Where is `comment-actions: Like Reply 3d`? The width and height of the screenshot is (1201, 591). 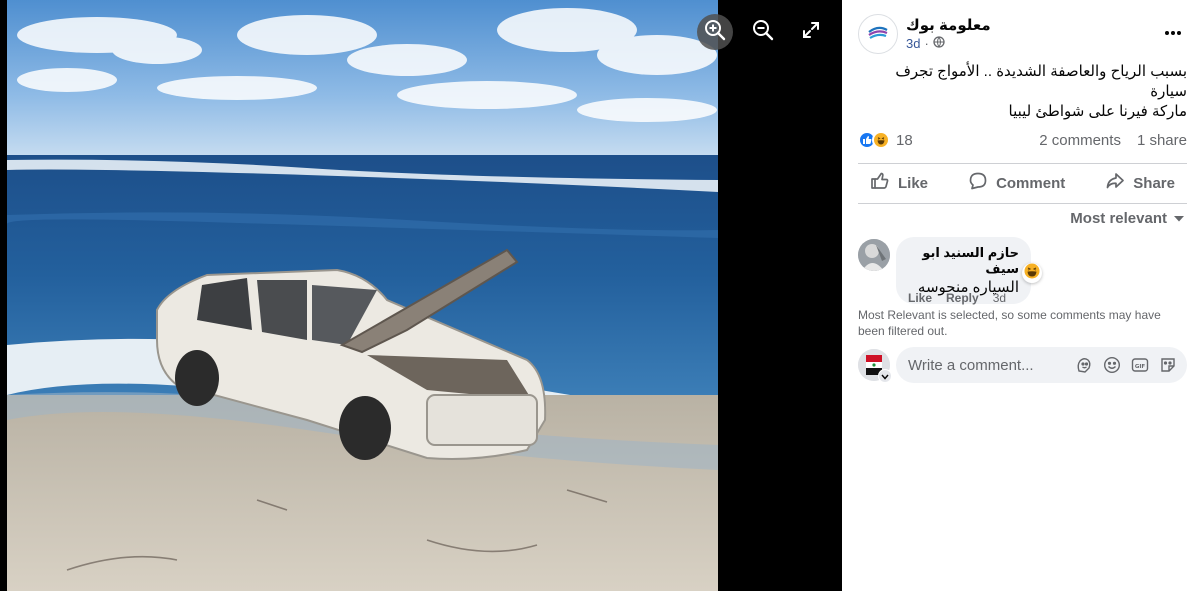 comment-actions: Like Reply 3d is located at coordinates (957, 298).